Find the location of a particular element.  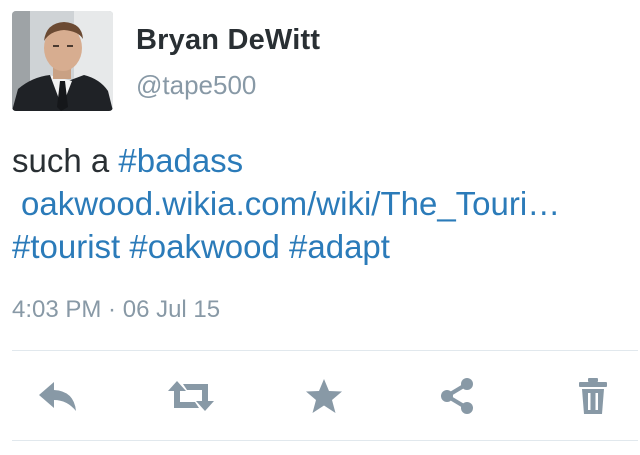

hashtag-tourist: #tourist is located at coordinates (66, 246).